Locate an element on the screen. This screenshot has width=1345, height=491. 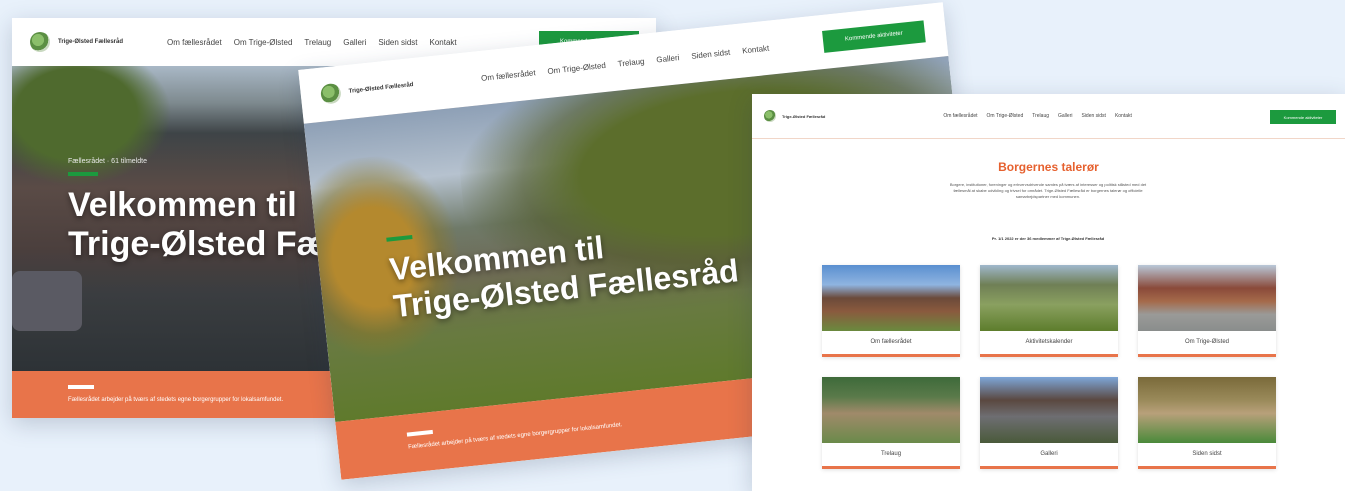
hero-title: Velkommen til Trige-Ølsted Fæl is located at coordinates (202, 225).